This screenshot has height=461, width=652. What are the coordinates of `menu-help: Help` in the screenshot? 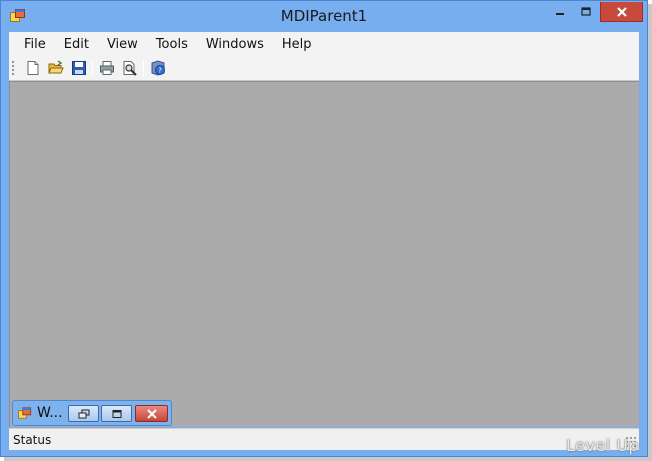 It's located at (297, 44).